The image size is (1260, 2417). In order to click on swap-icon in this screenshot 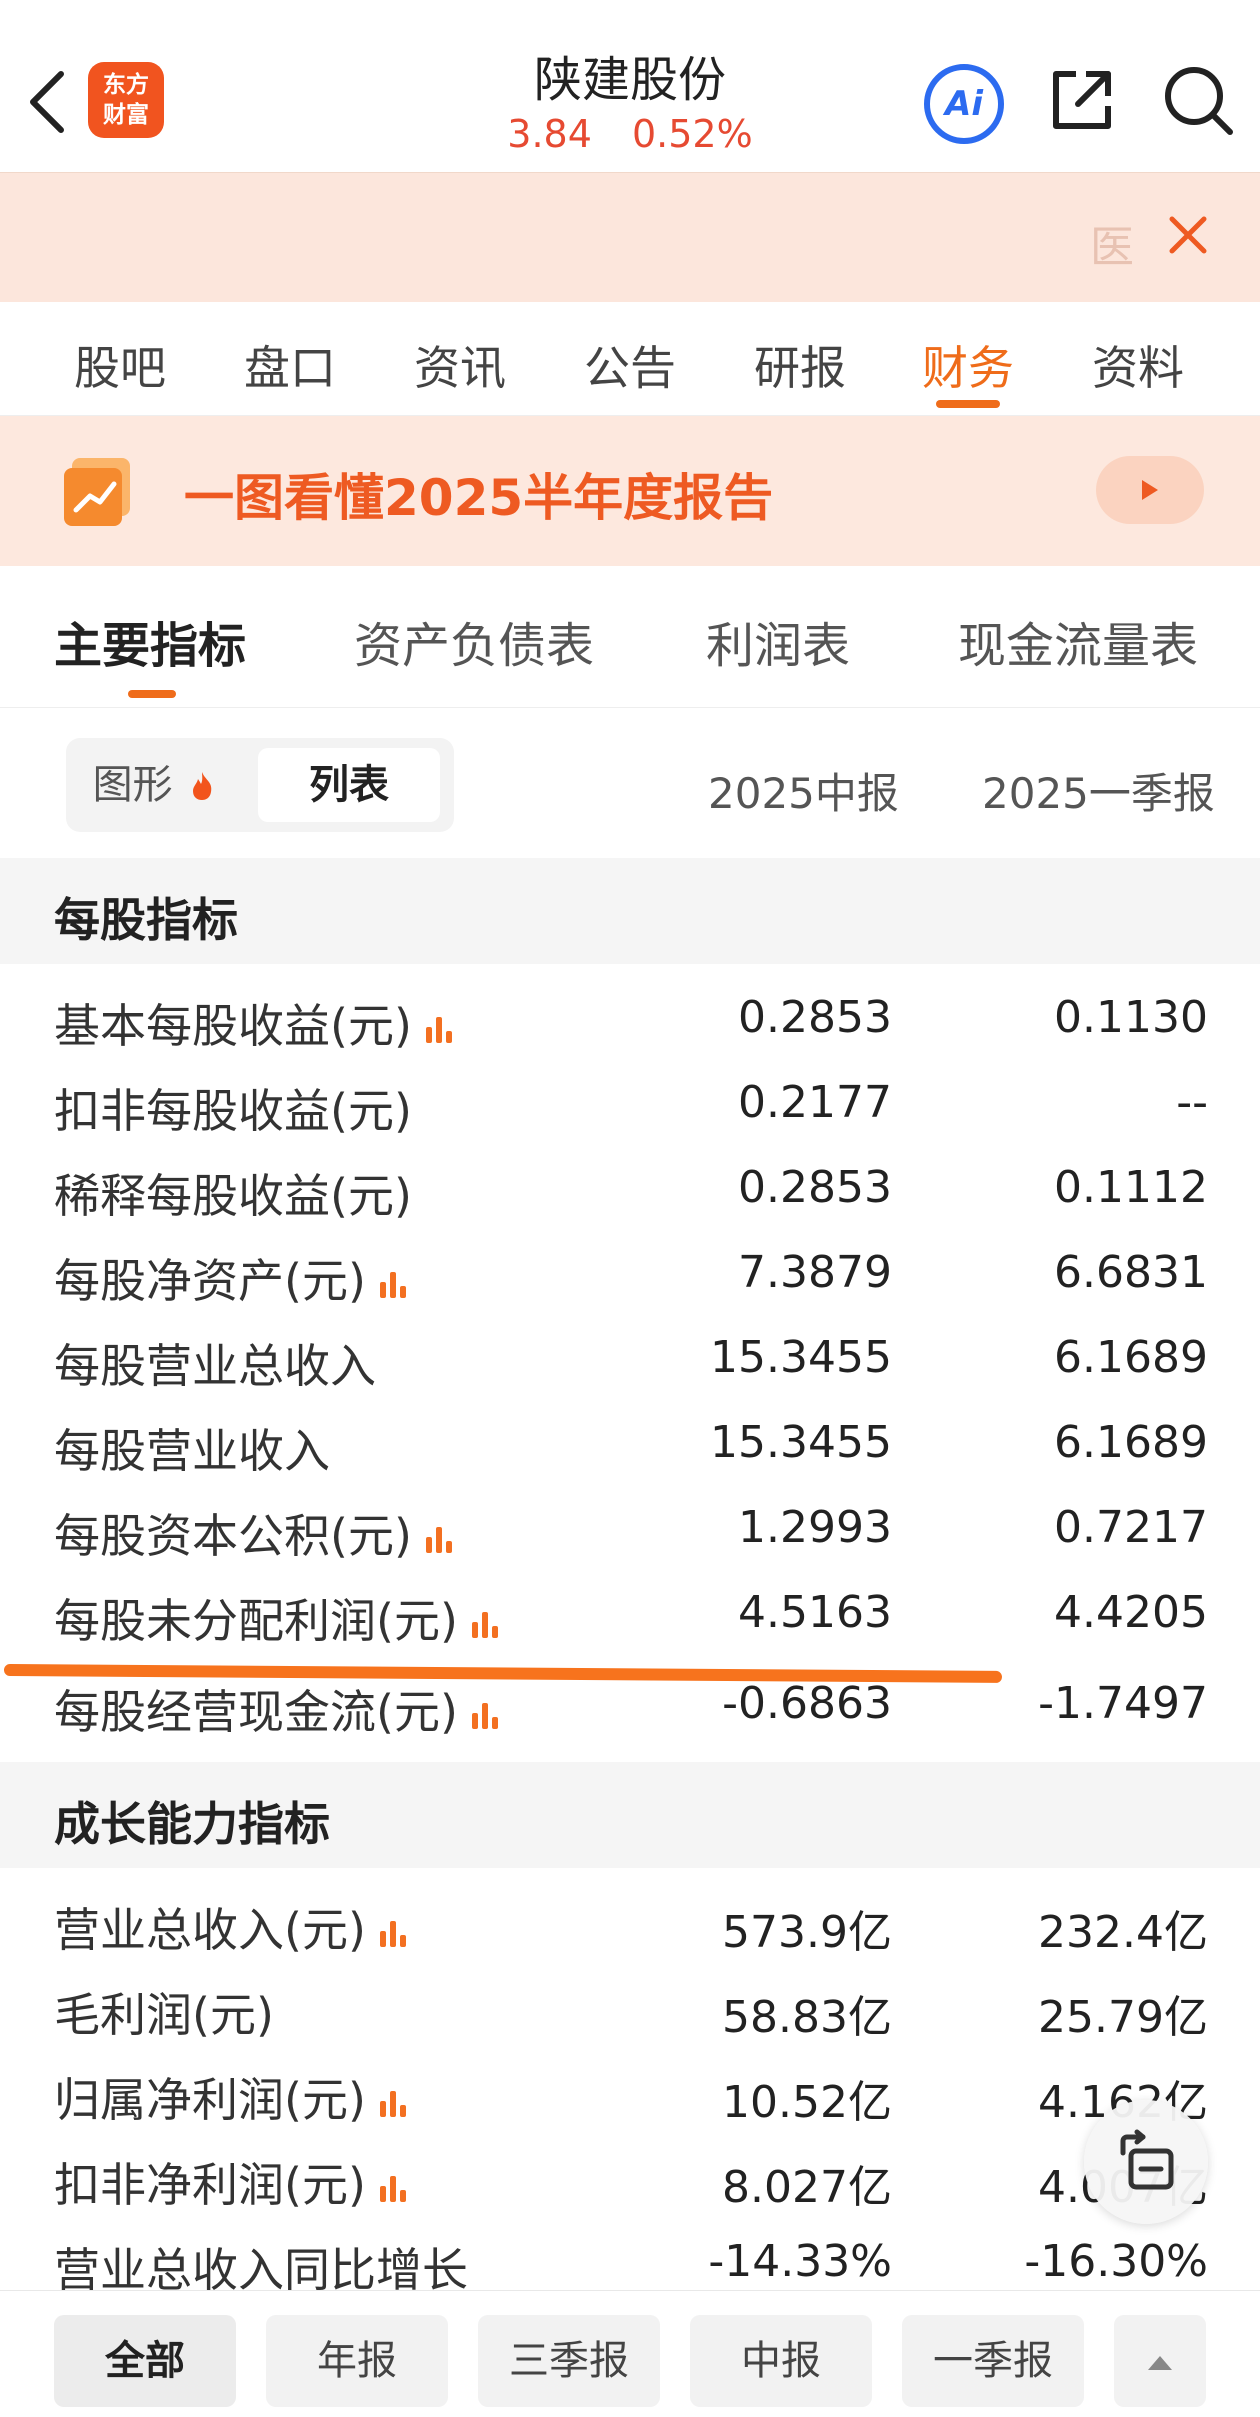, I will do `click(1147, 2159)`.